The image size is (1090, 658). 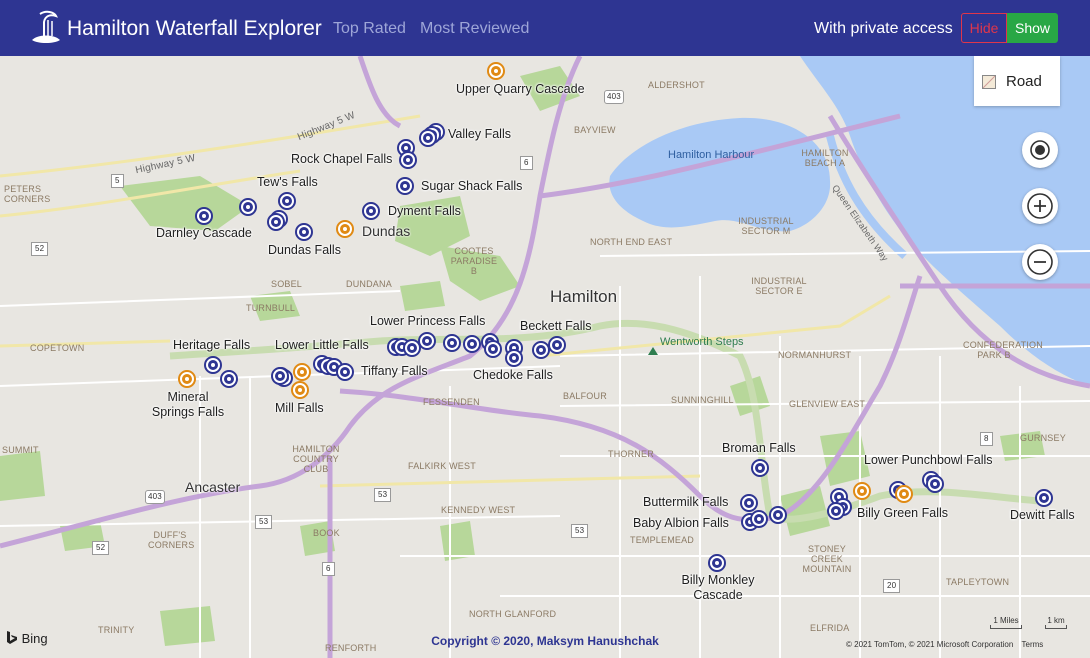 I want to click on minus-icon, so click(x=1040, y=262).